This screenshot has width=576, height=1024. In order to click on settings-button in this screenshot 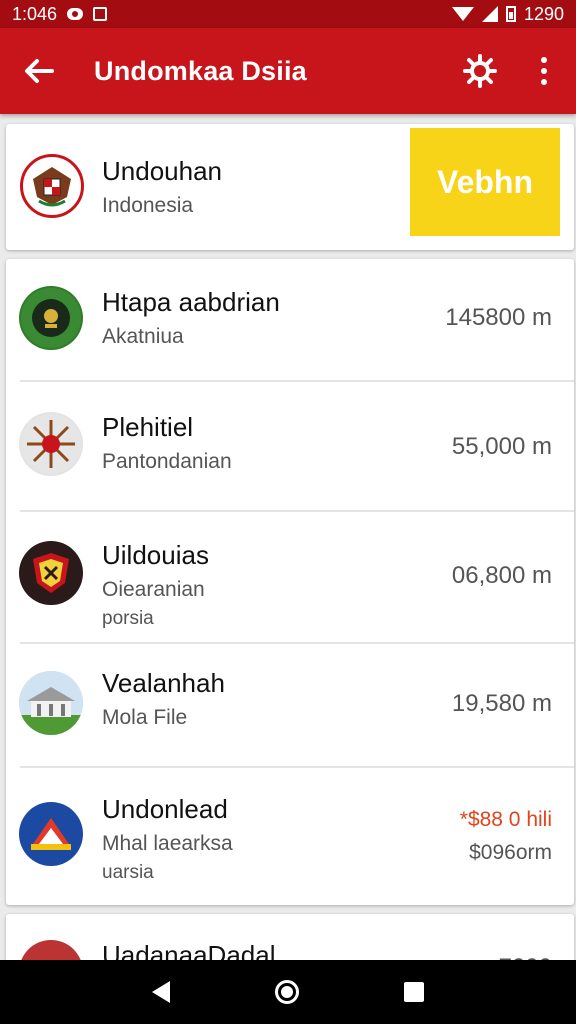, I will do `click(480, 71)`.